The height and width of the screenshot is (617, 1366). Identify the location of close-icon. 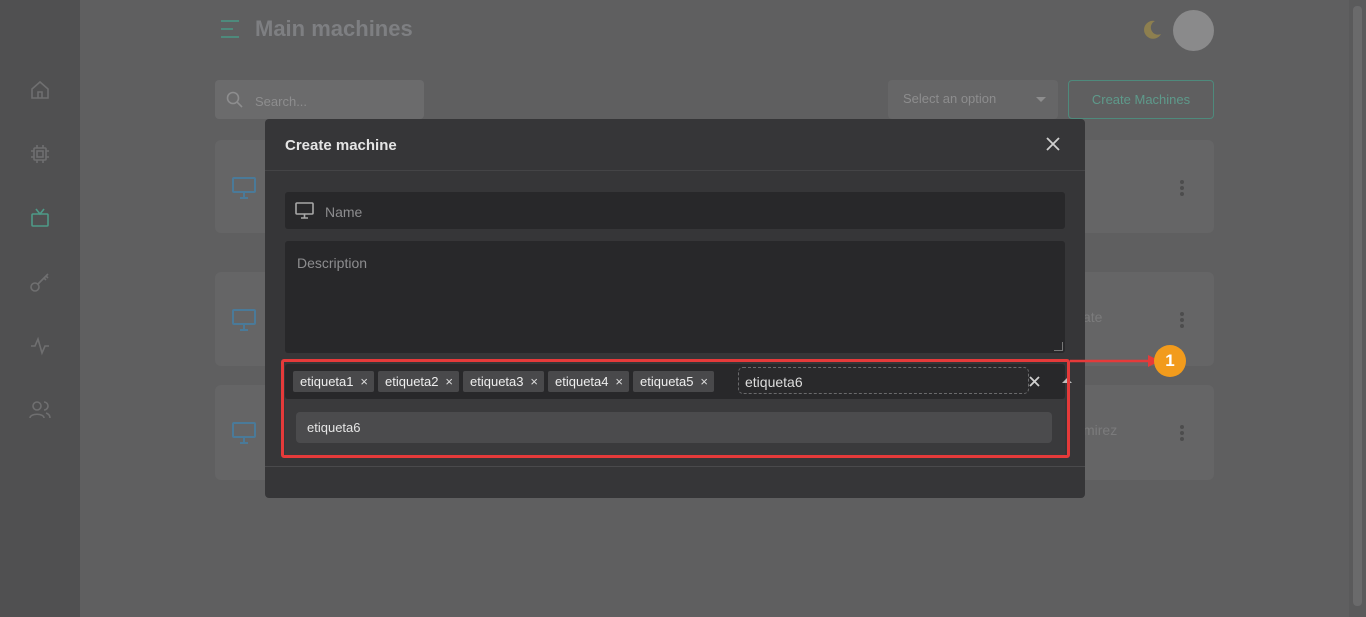
(1053, 144).